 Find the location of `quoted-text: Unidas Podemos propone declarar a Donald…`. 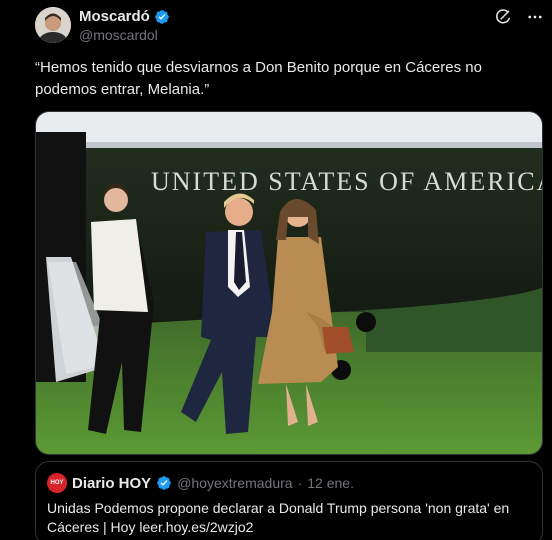

quoted-text: Unidas Podemos propone declarar a Donald… is located at coordinates (278, 517).